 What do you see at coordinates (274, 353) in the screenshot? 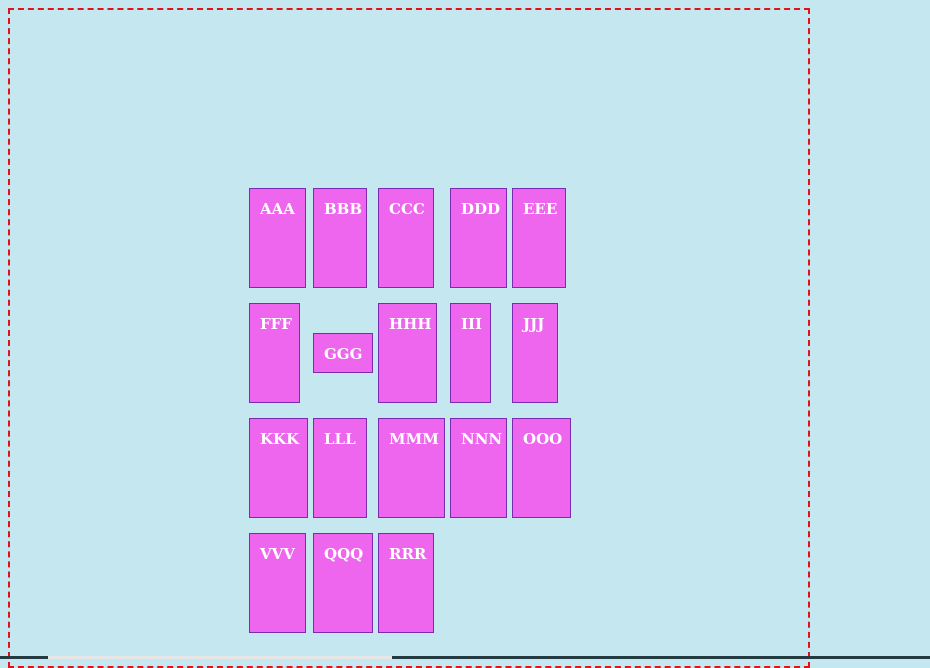
I see `tile-fff: FFF` at bounding box center [274, 353].